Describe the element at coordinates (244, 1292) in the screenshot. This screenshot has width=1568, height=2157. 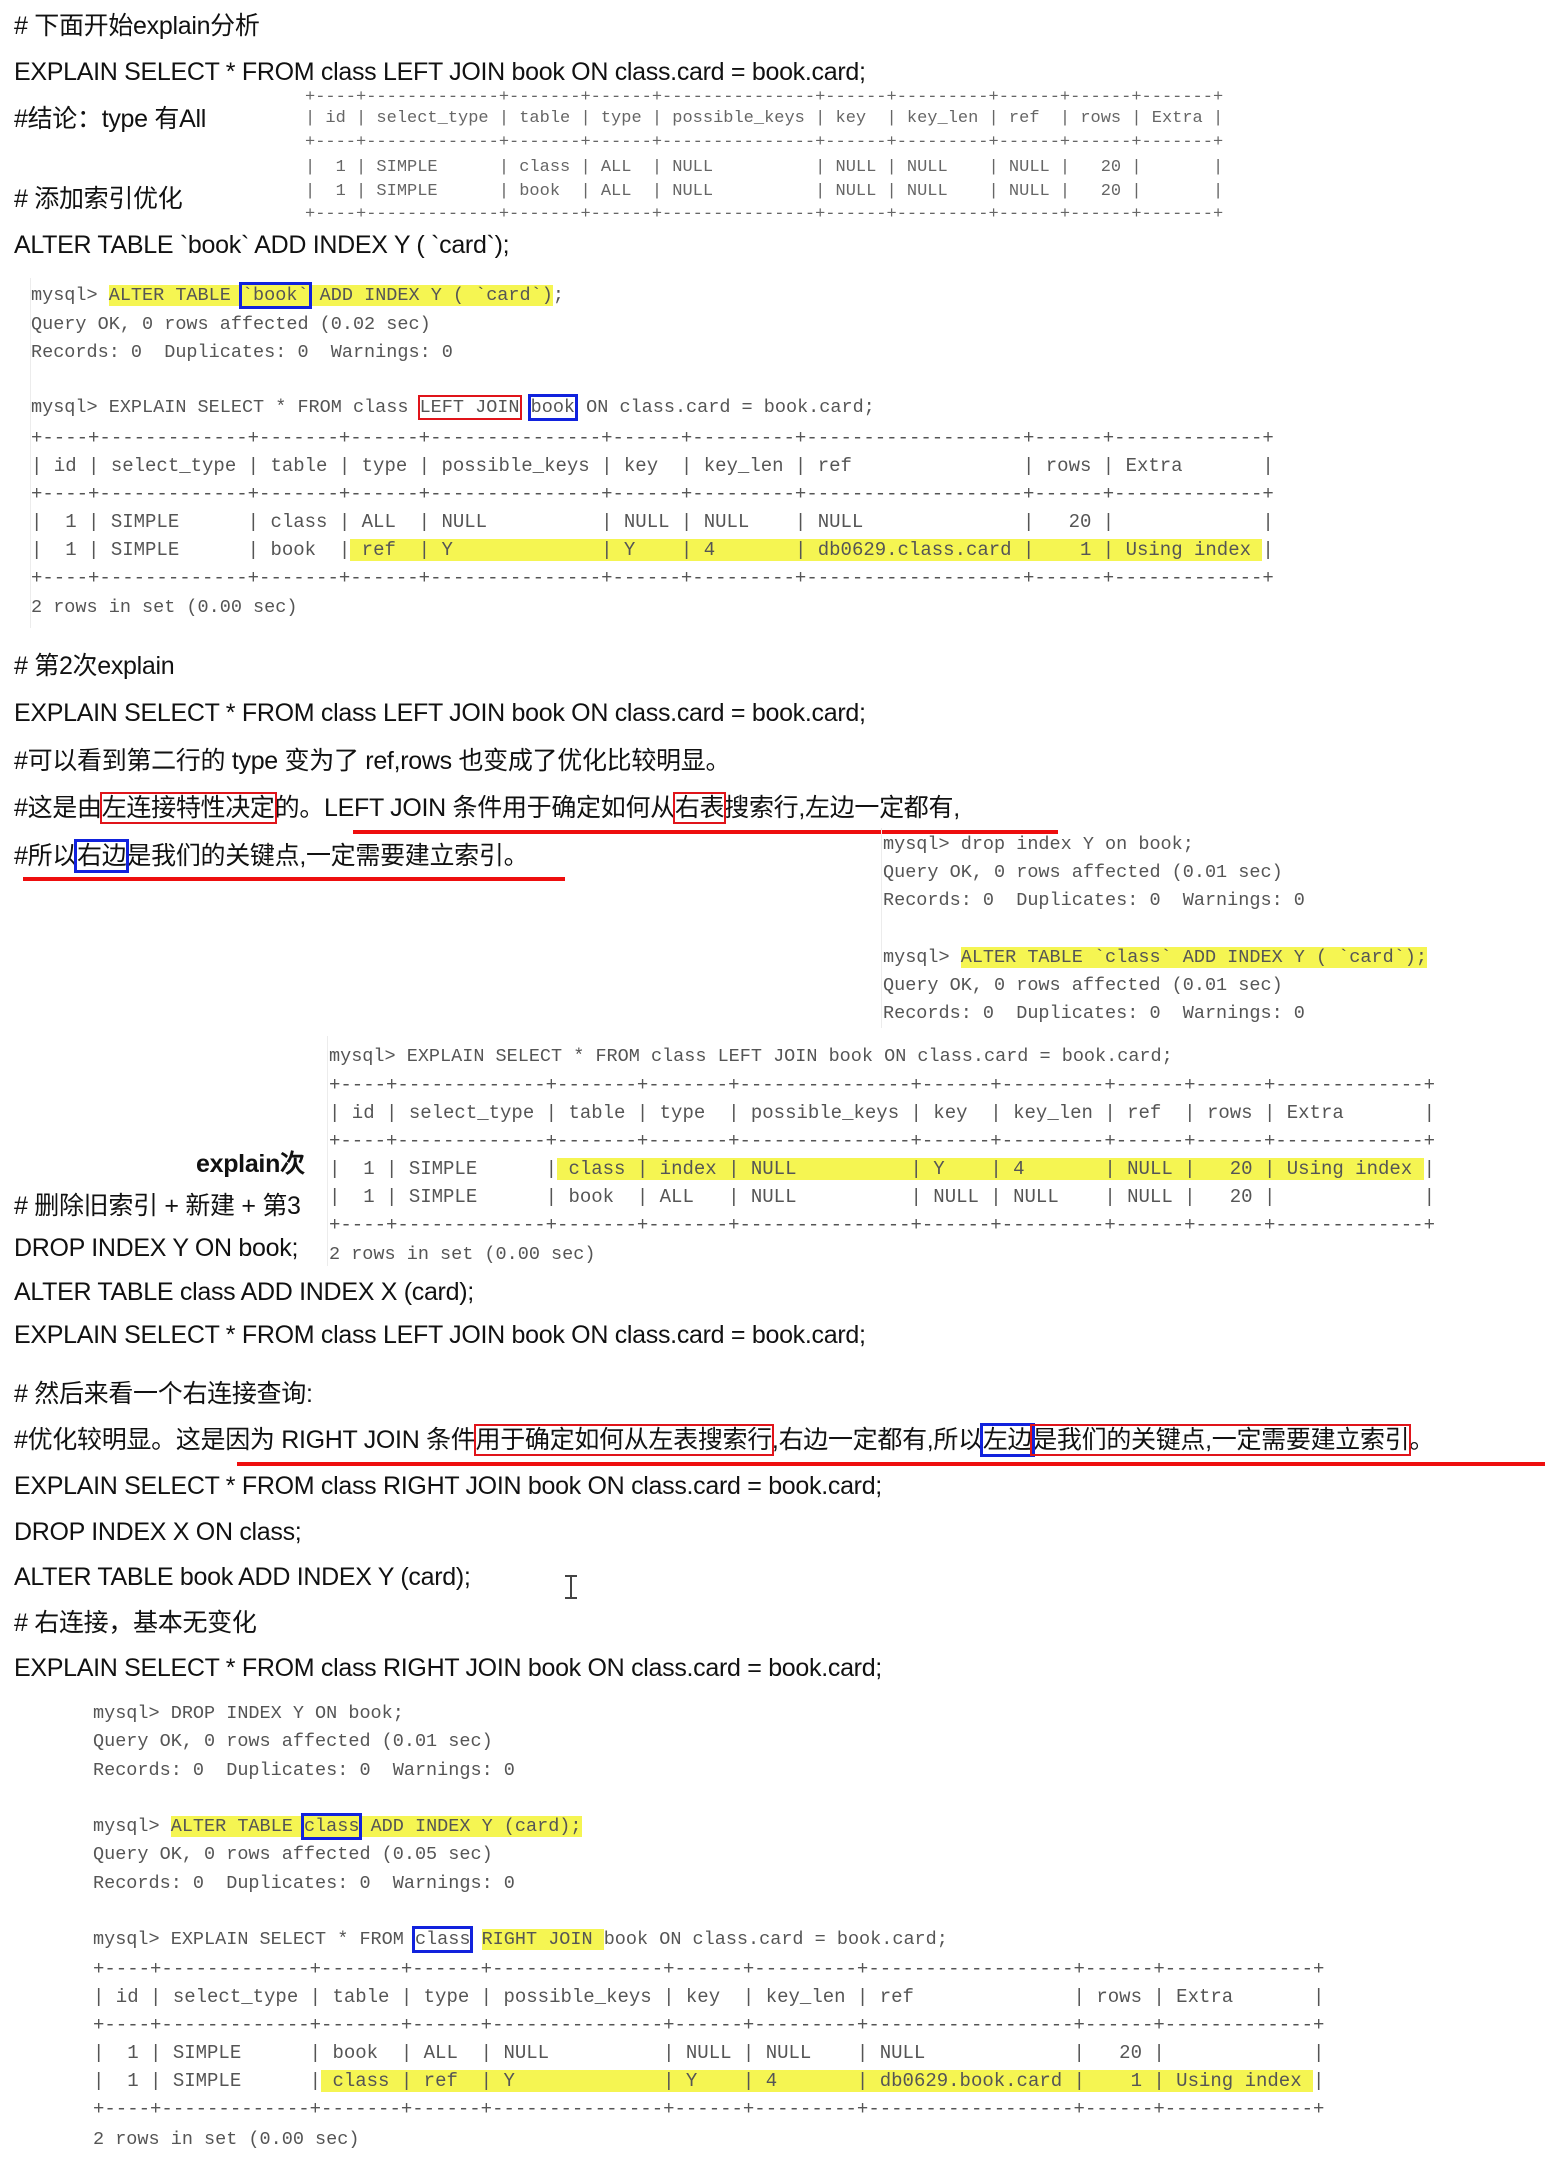
I see `sql-alter-class-x: ALTER TABLE class ADD INDEX X (card);` at that location.